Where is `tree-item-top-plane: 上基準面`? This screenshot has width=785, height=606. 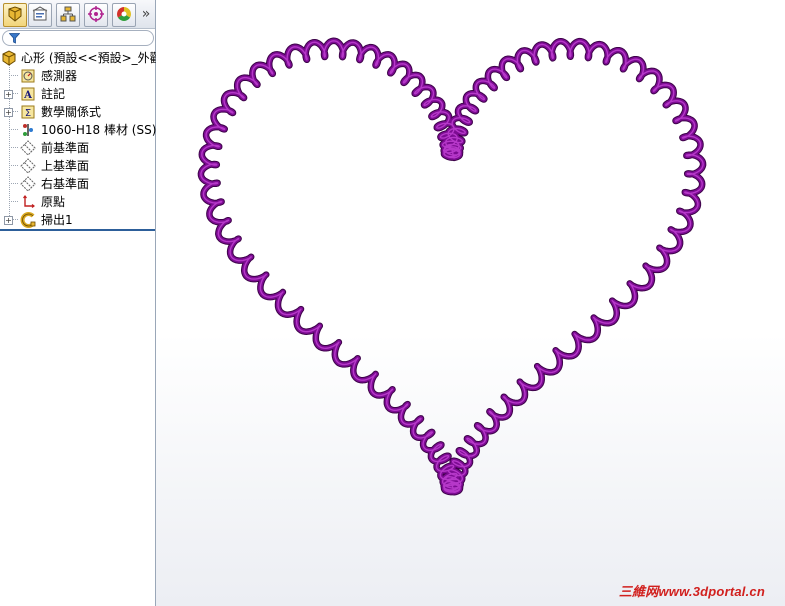 tree-item-top-plane: 上基準面 is located at coordinates (77, 166).